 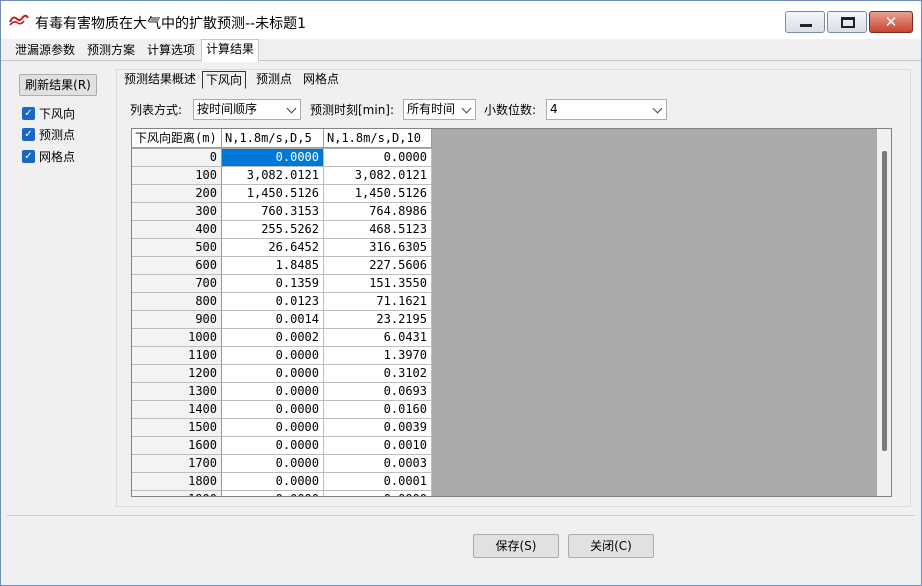 What do you see at coordinates (177, 464) in the screenshot?
I see `row-header-cell: 1700` at bounding box center [177, 464].